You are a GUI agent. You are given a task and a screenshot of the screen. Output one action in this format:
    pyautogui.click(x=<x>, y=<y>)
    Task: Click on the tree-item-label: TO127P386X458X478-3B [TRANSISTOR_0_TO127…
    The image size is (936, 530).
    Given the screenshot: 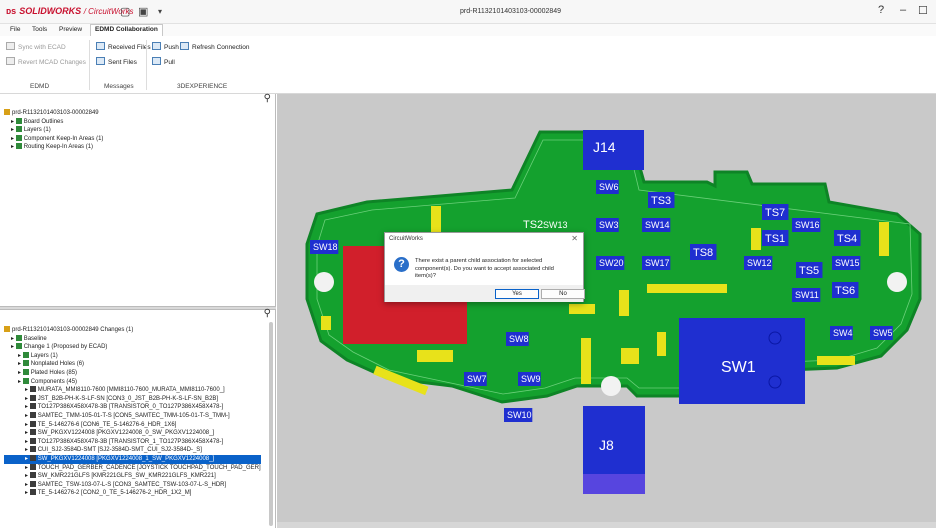 What is the action you would take?
    pyautogui.click(x=130, y=407)
    